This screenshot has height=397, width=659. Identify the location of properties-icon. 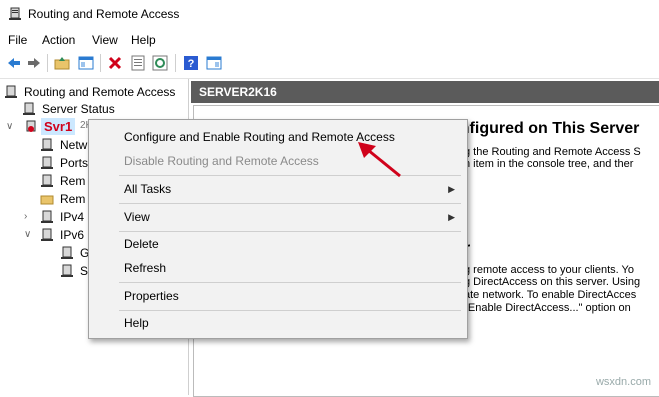
(138, 63).